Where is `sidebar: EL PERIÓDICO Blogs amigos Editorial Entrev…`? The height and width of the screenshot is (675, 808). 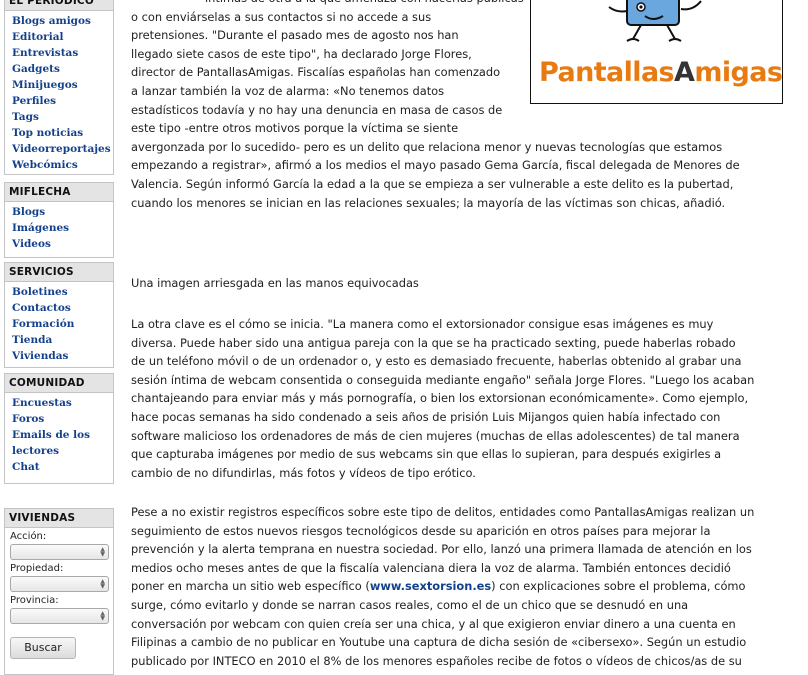
sidebar: EL PERIÓDICO Blogs amigos Editorial Entrev… is located at coordinates (59, 337).